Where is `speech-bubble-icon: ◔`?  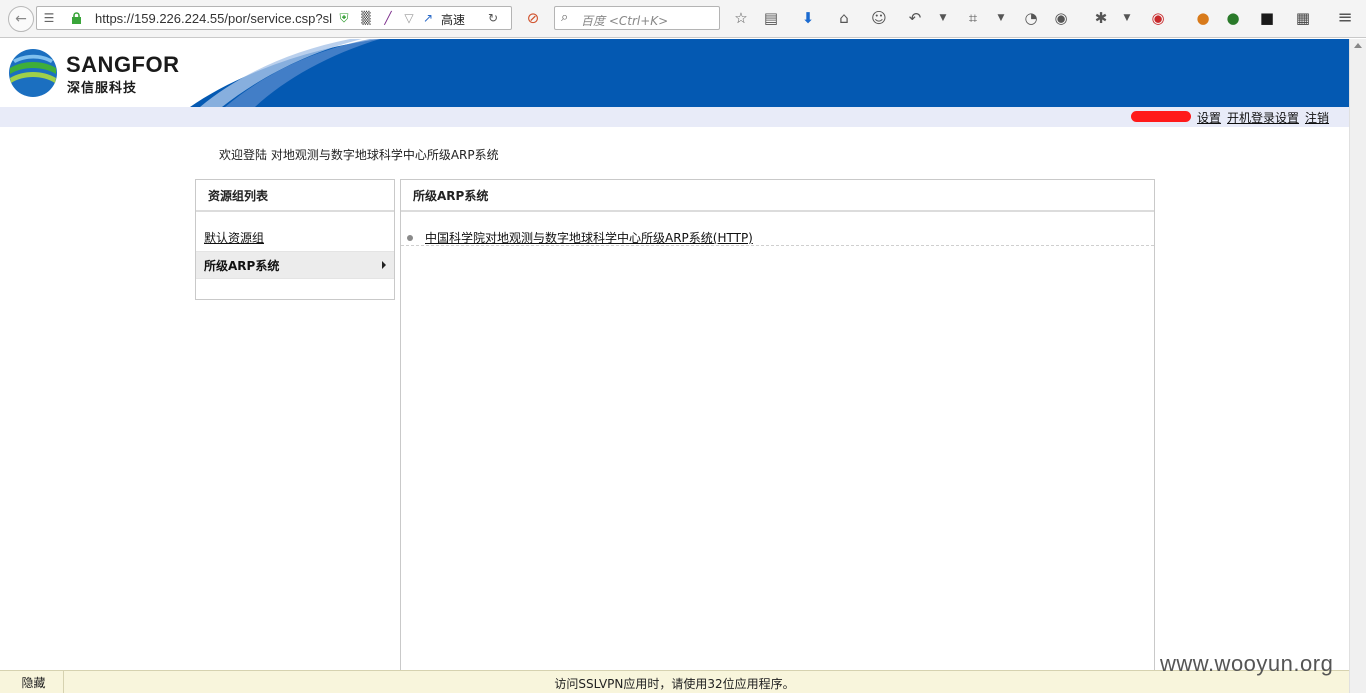 speech-bubble-icon: ◔ is located at coordinates (1031, 18).